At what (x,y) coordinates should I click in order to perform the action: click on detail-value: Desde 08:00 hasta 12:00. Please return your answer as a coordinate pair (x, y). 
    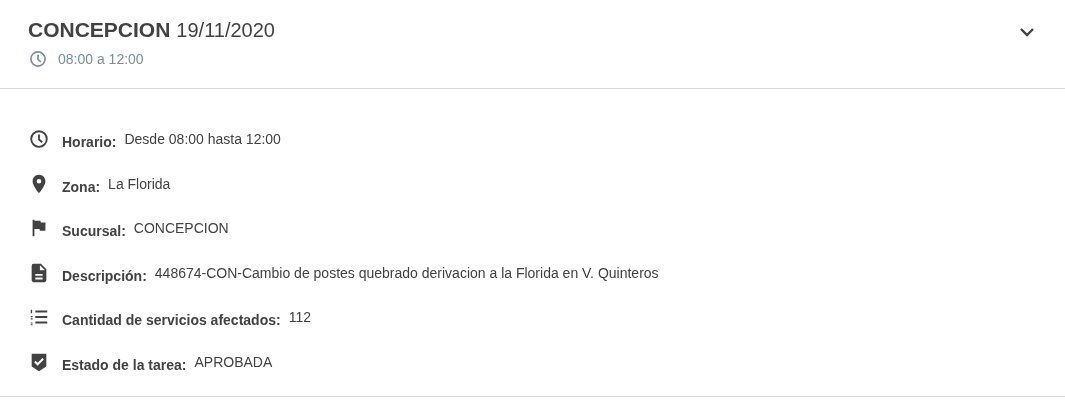
    Looking at the image, I should click on (202, 139).